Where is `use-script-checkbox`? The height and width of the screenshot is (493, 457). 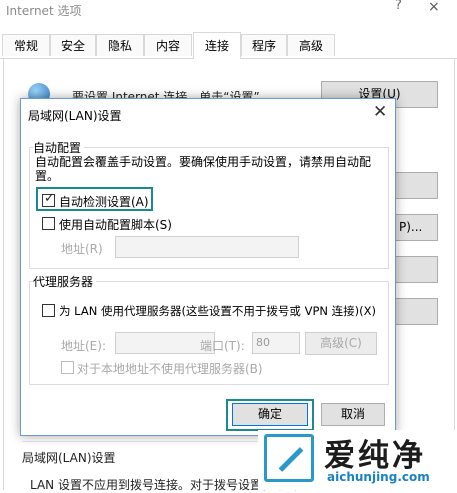 use-script-checkbox is located at coordinates (48, 223).